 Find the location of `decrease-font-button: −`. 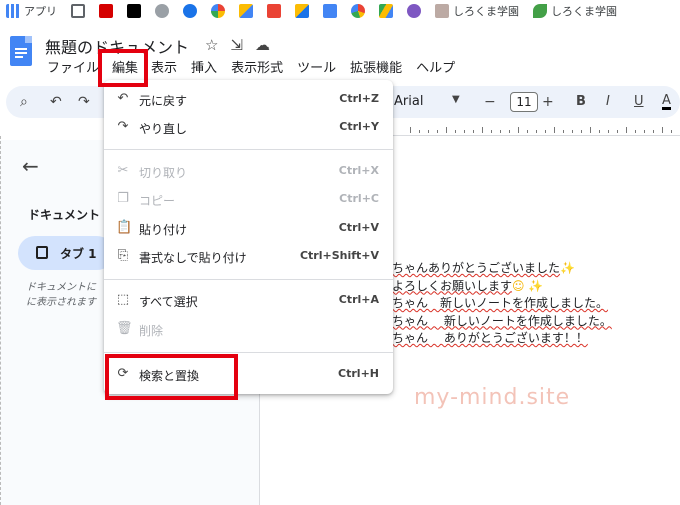

decrease-font-button: − is located at coordinates (490, 102).